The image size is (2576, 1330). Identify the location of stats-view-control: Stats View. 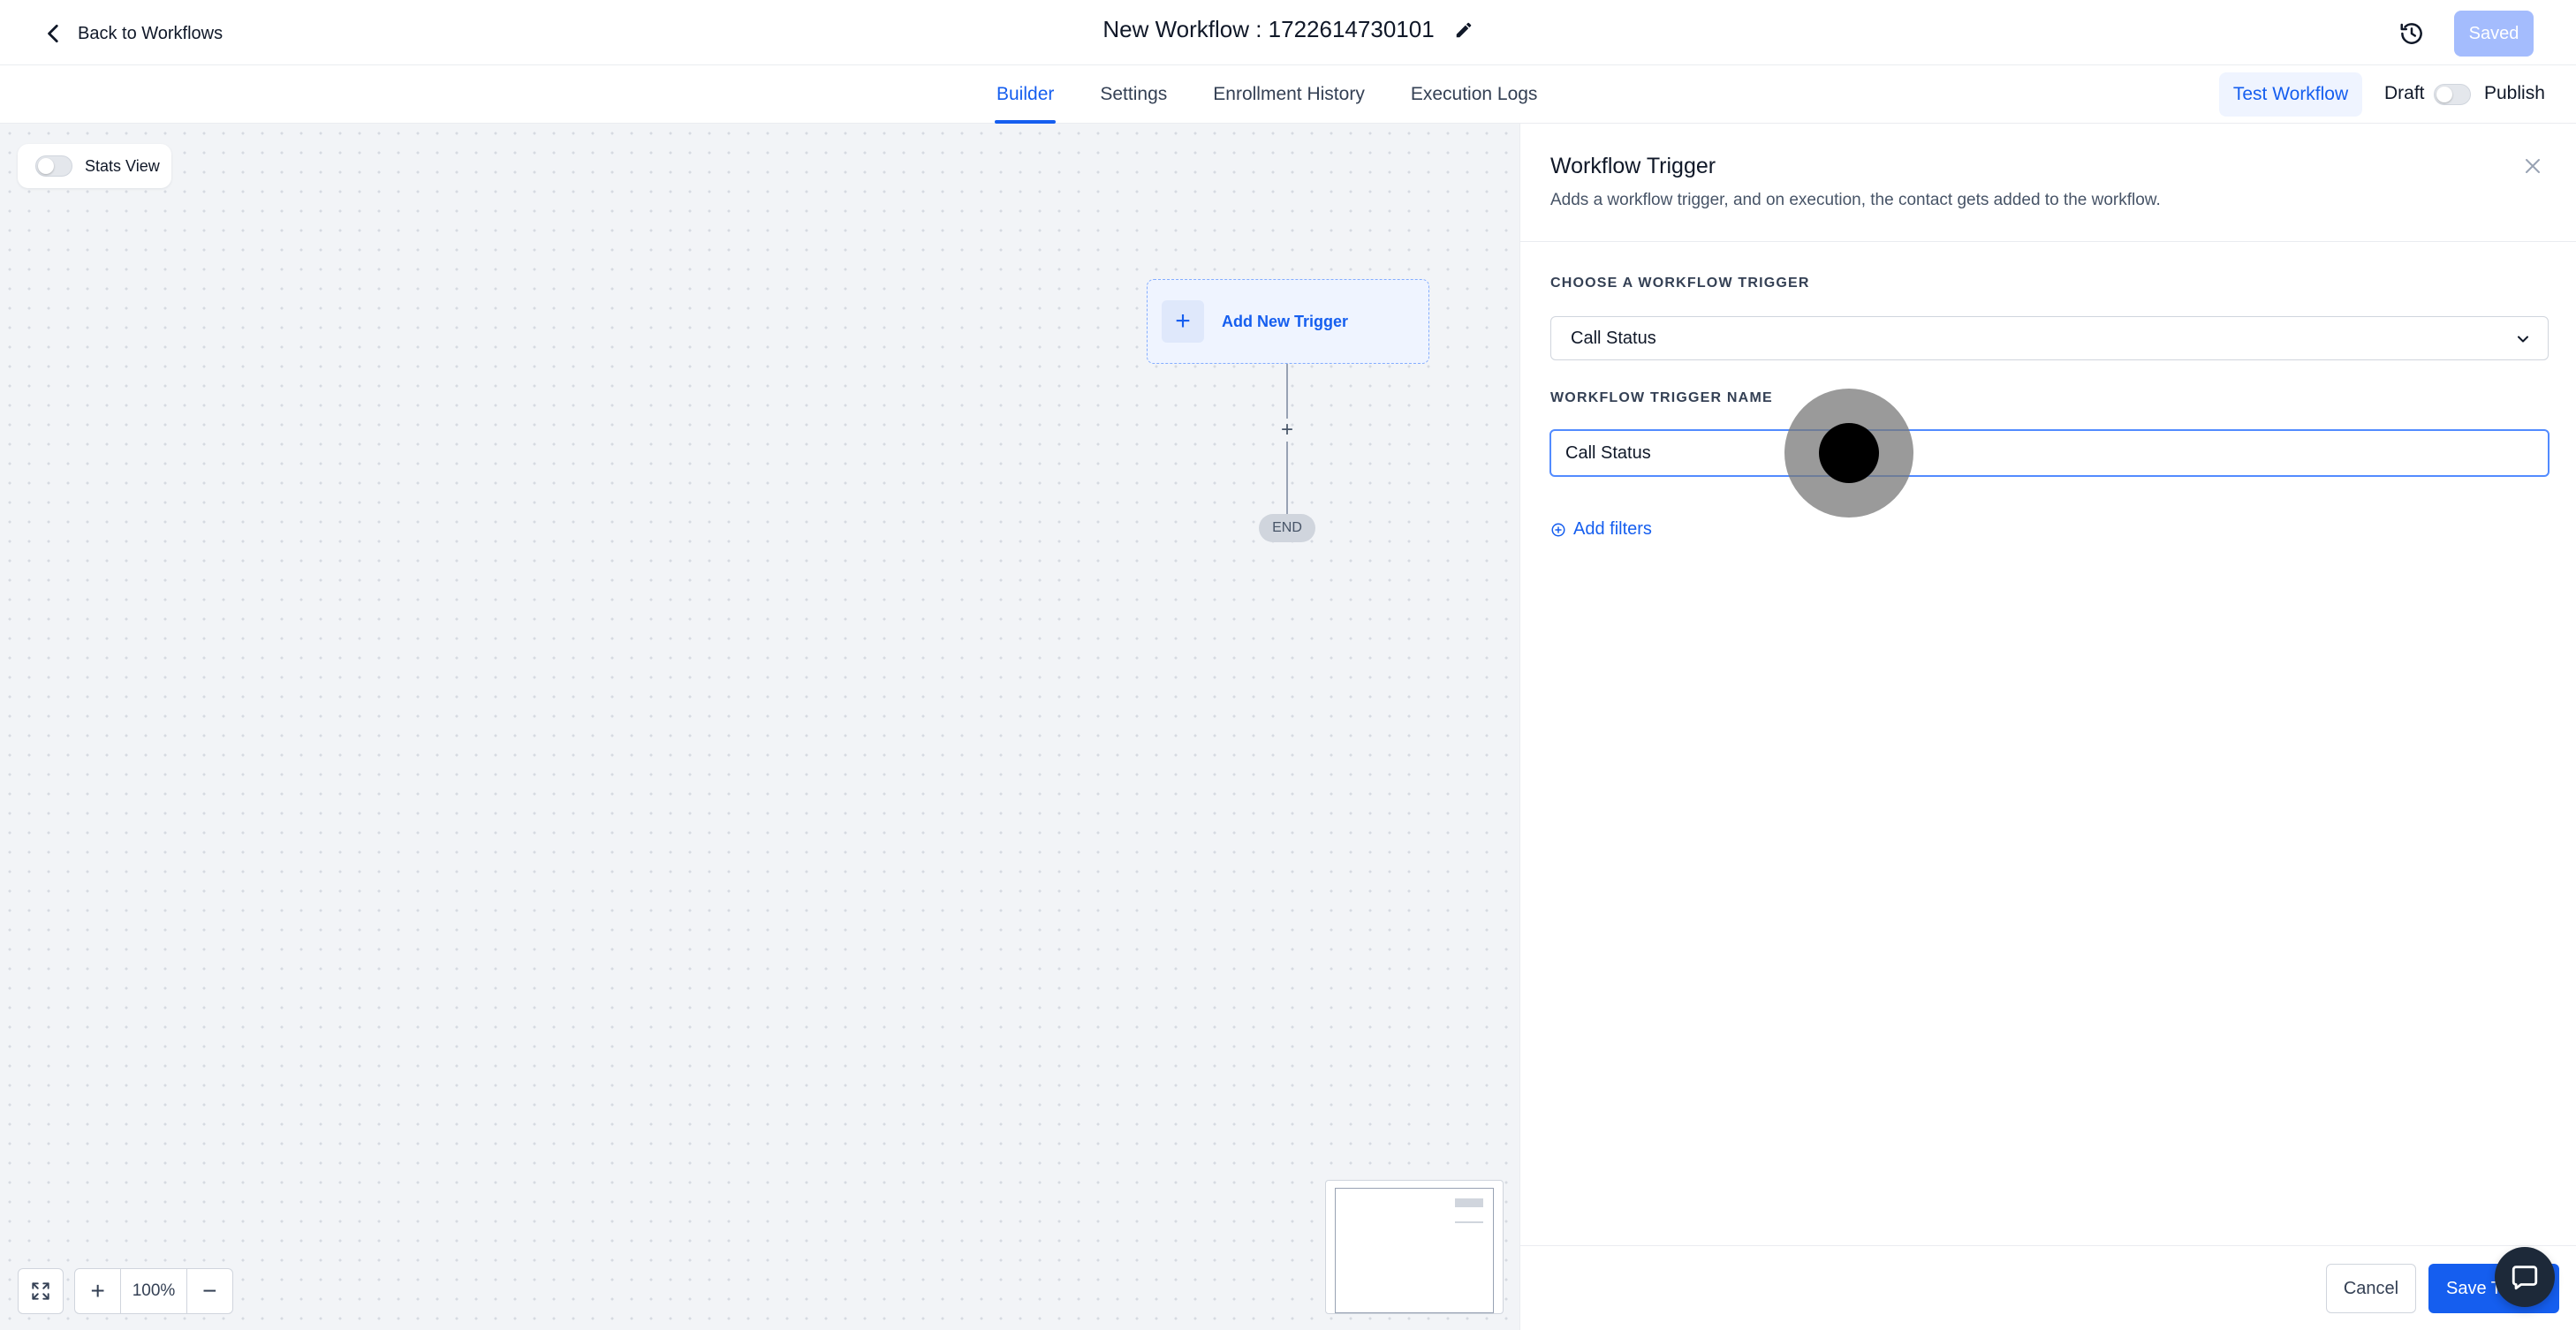
(95, 166).